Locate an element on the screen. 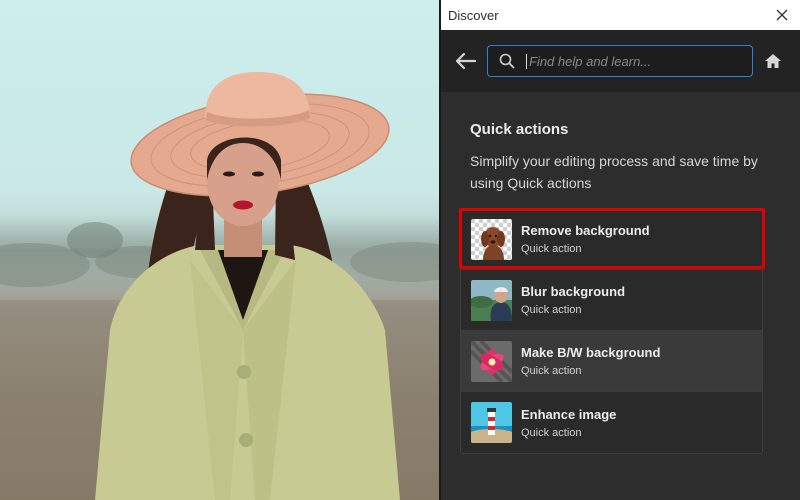  search-icon is located at coordinates (507, 61).